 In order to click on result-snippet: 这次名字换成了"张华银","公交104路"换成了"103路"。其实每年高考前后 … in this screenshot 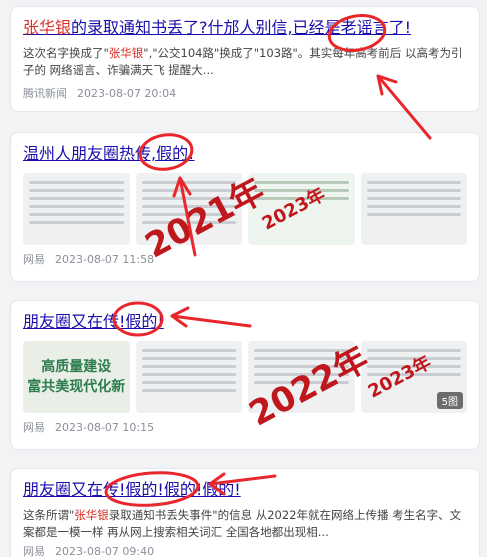, I will do `click(243, 61)`.